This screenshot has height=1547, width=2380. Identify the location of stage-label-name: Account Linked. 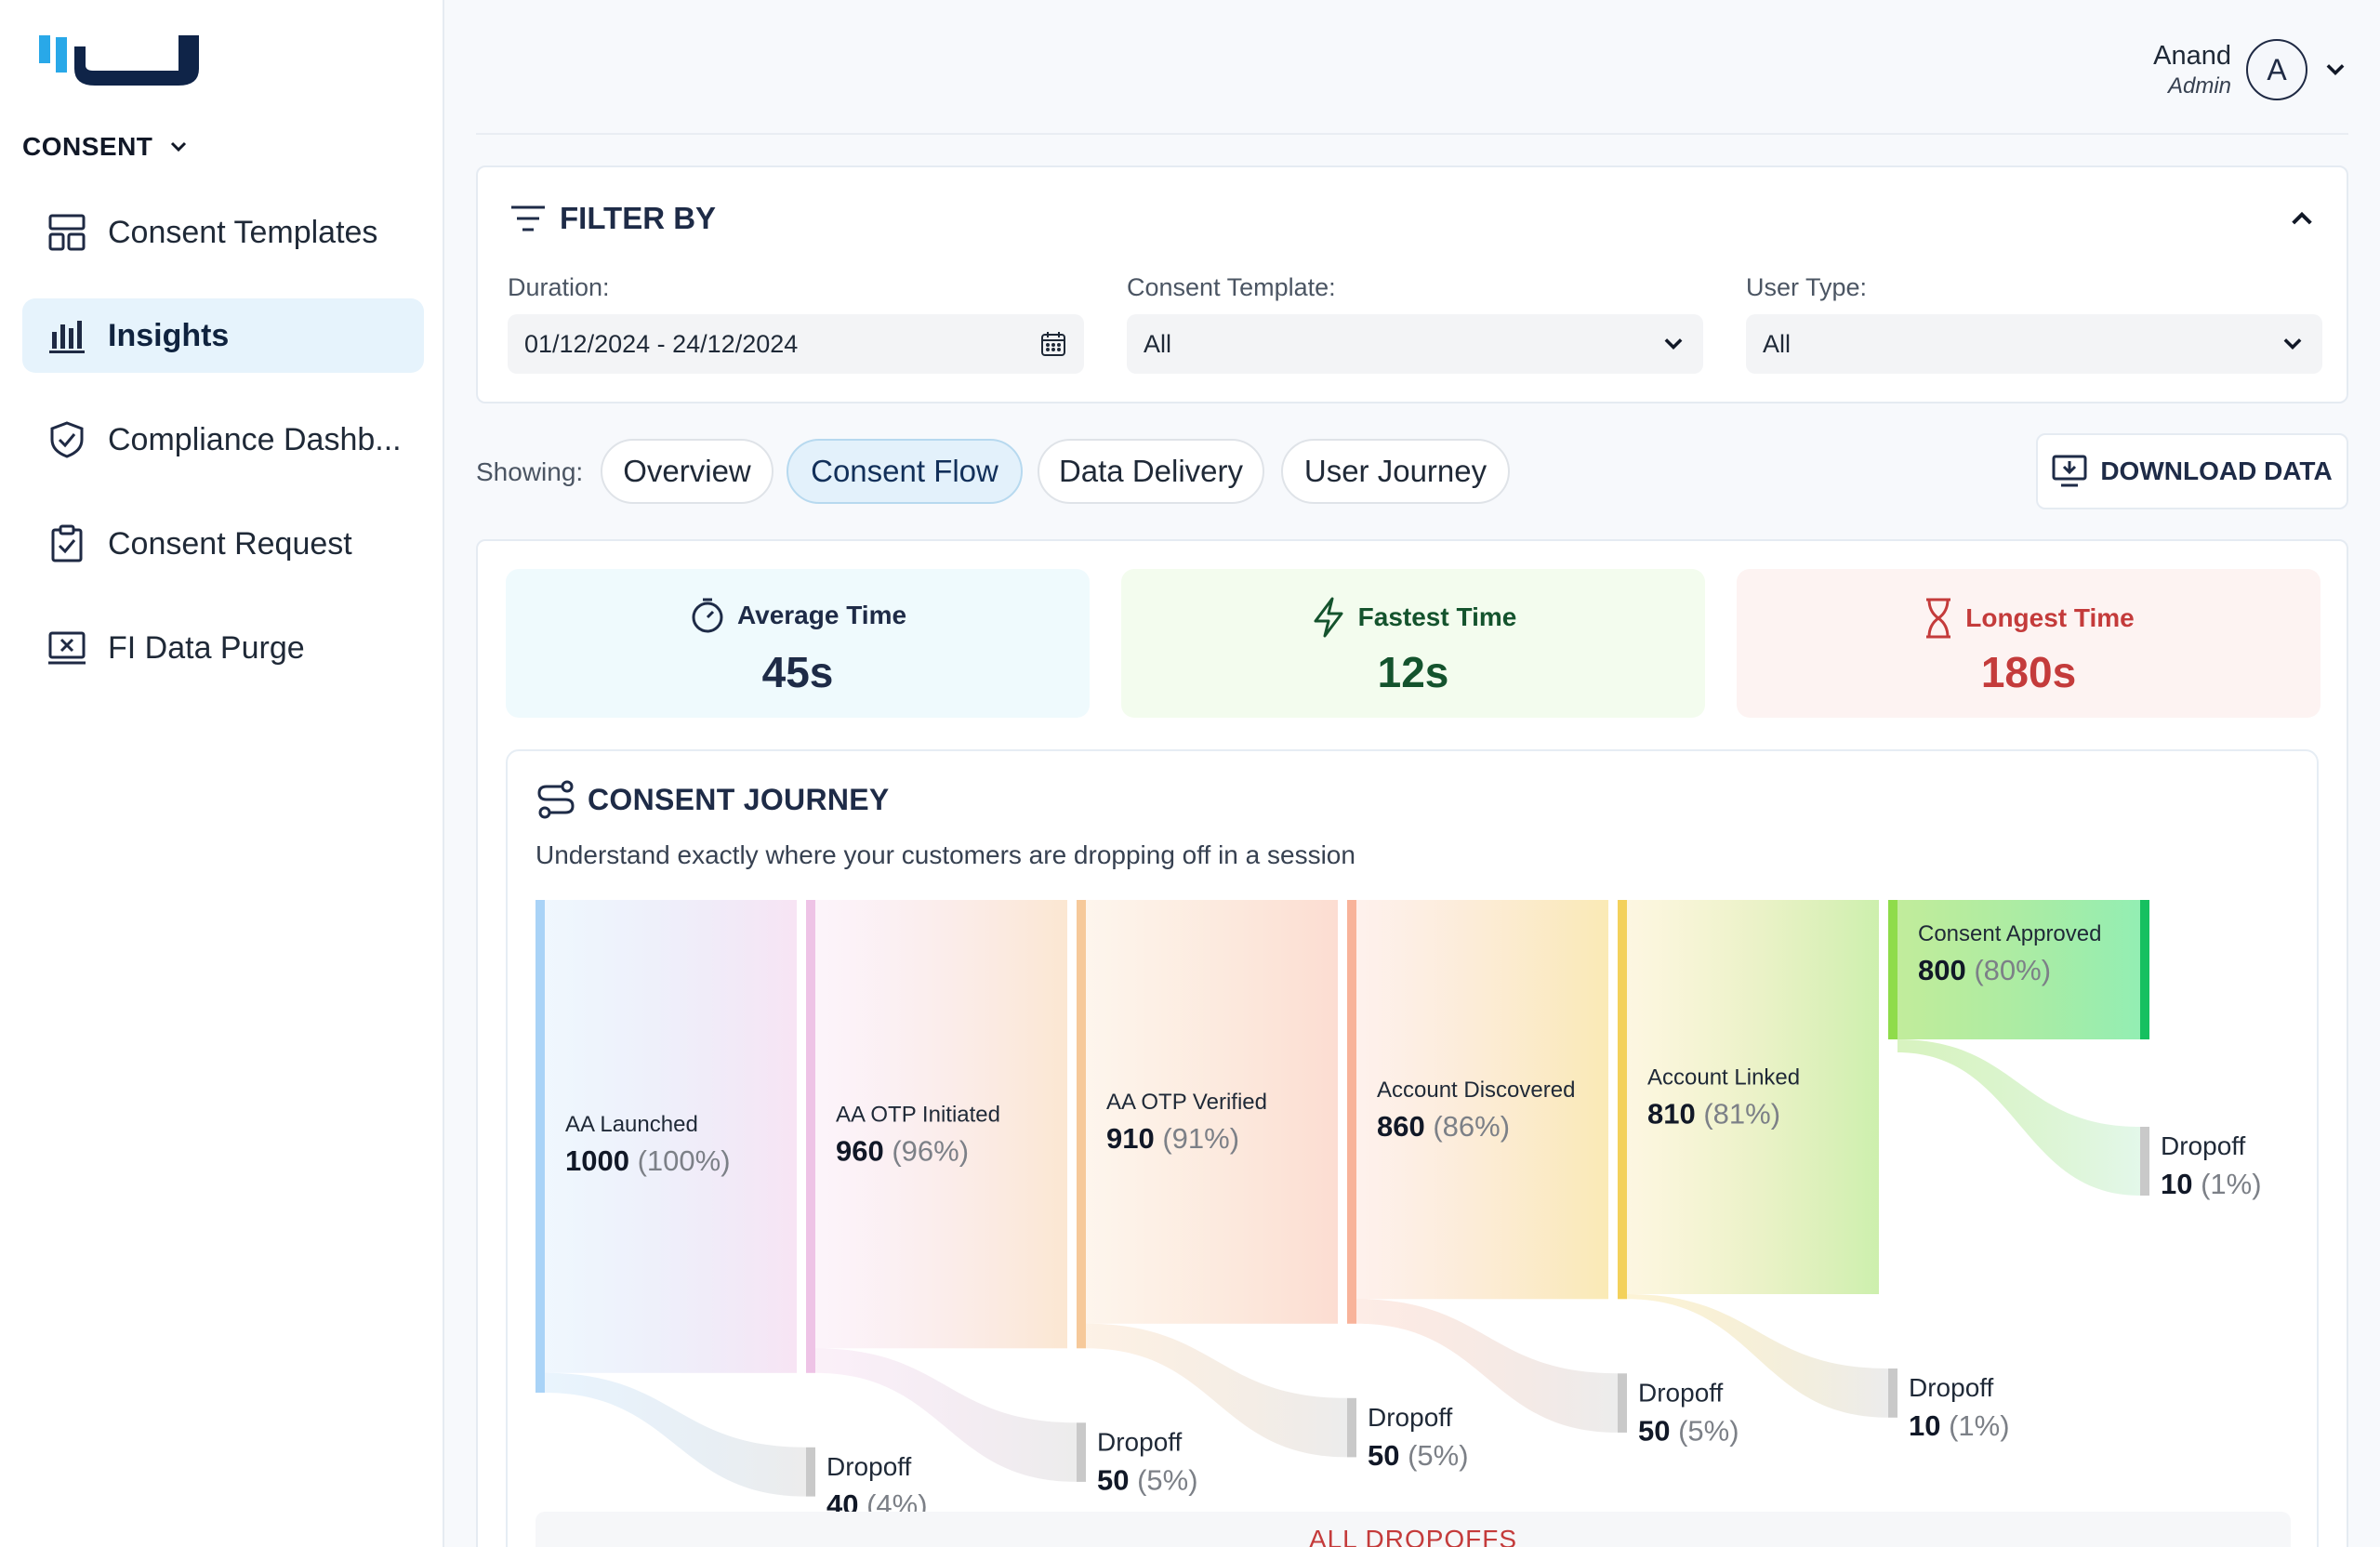
(1723, 1078).